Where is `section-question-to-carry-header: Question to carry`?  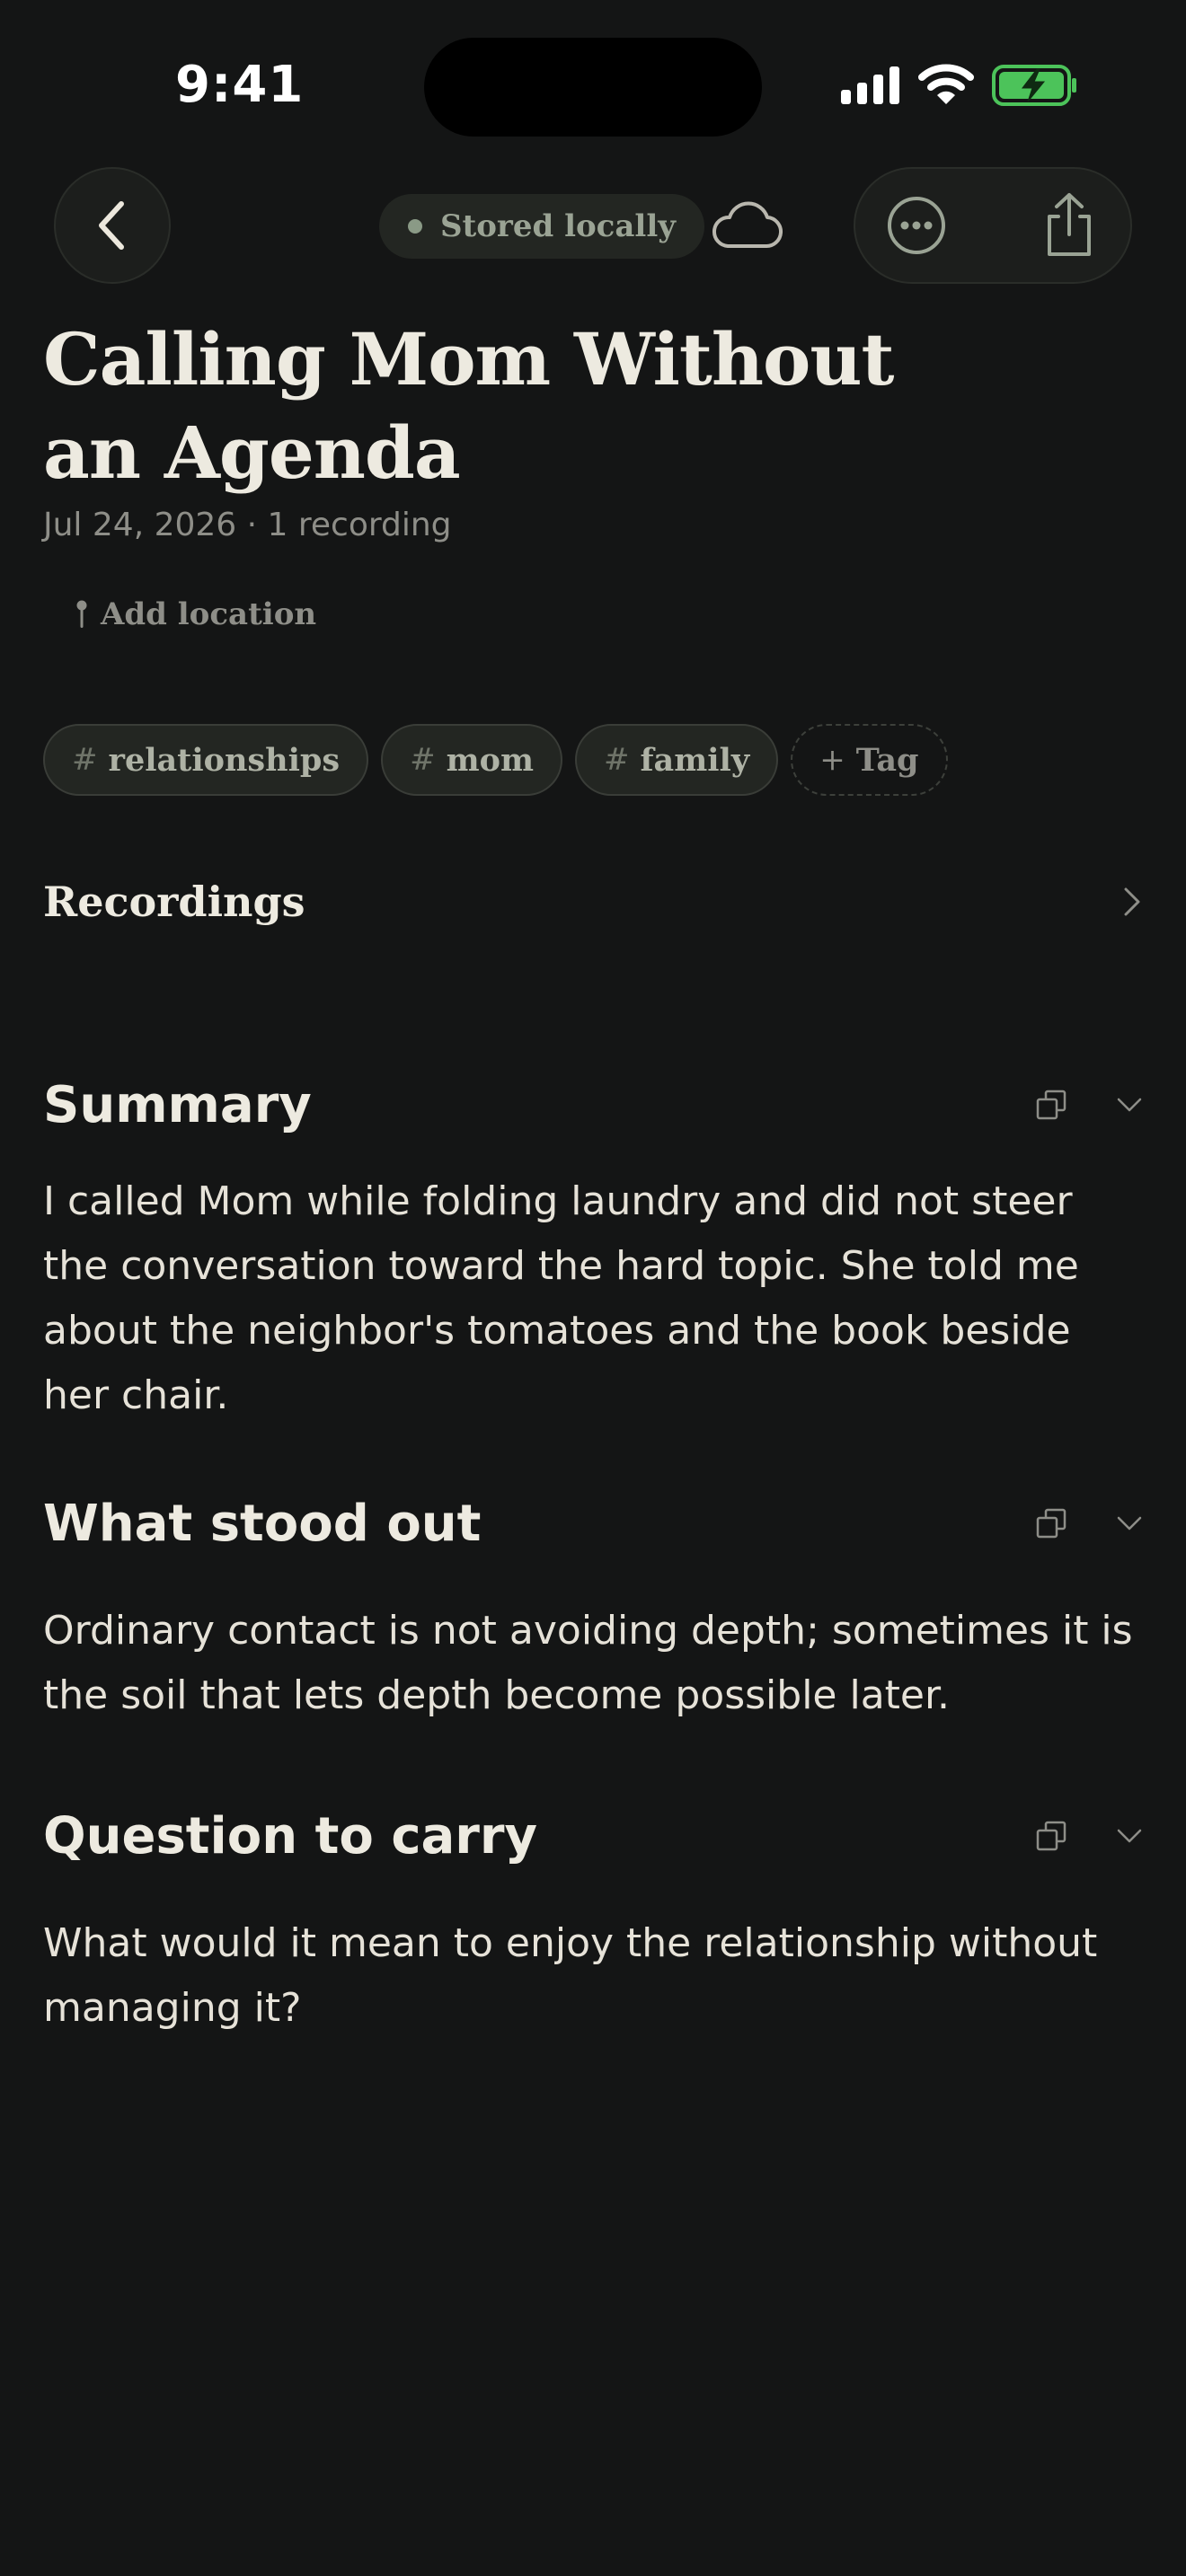 section-question-to-carry-header: Question to carry is located at coordinates (593, 1836).